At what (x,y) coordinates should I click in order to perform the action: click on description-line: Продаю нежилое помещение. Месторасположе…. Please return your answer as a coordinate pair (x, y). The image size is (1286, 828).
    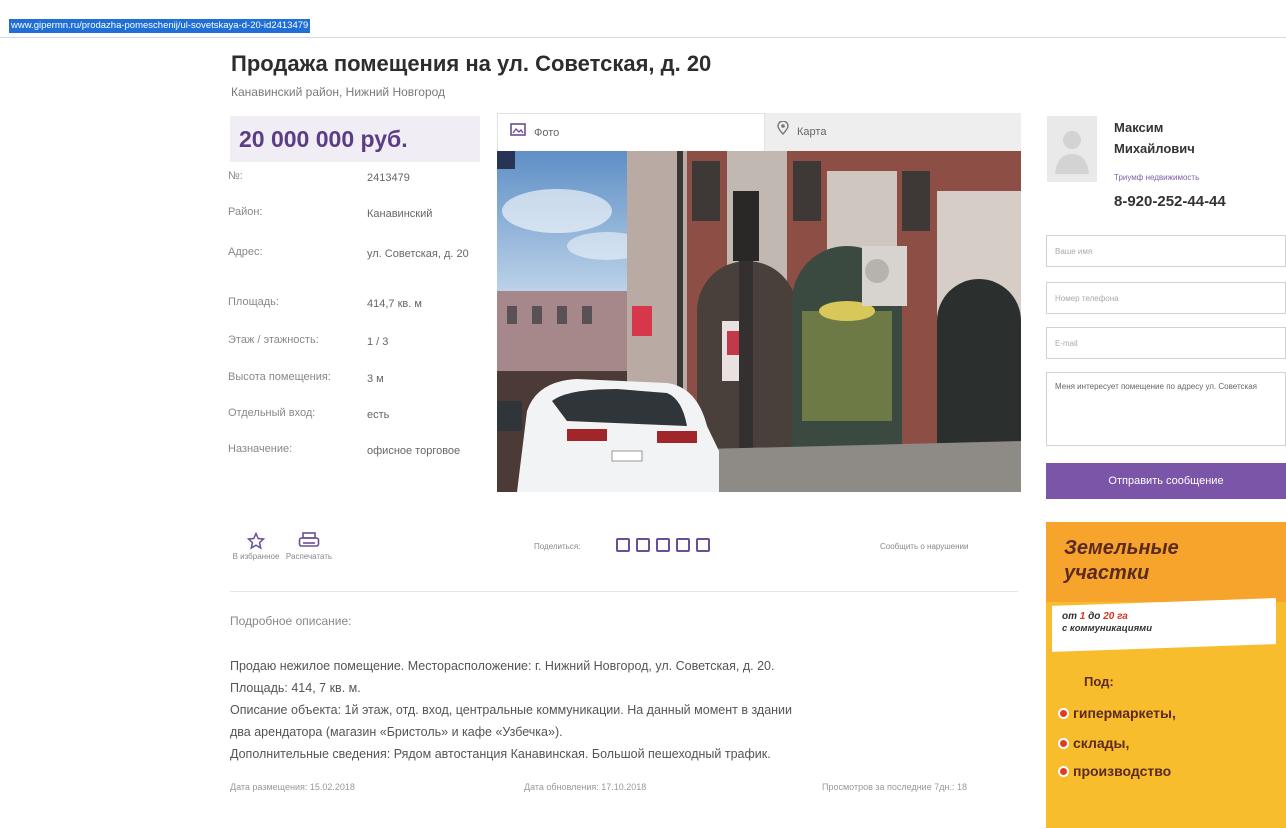
    Looking at the image, I should click on (502, 666).